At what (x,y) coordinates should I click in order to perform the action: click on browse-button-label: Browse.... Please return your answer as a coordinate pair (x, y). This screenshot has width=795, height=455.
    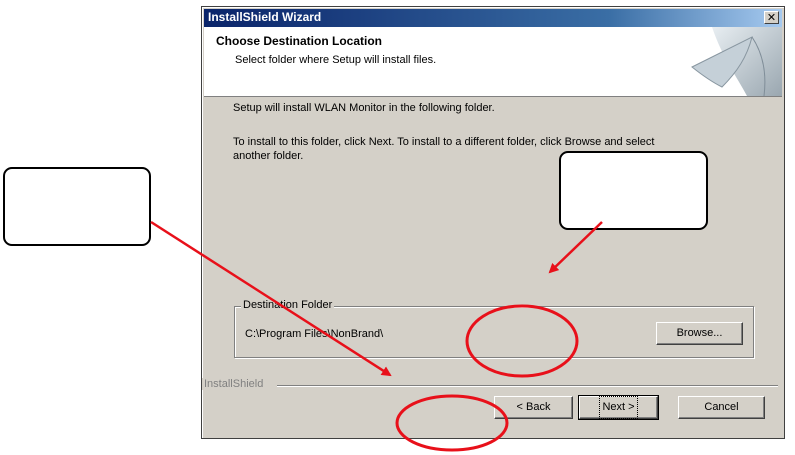
    Looking at the image, I should click on (699, 333).